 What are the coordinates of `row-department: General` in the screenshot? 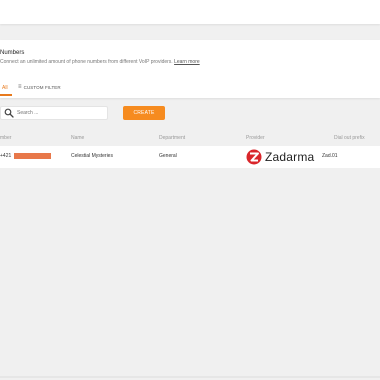 It's located at (168, 156).